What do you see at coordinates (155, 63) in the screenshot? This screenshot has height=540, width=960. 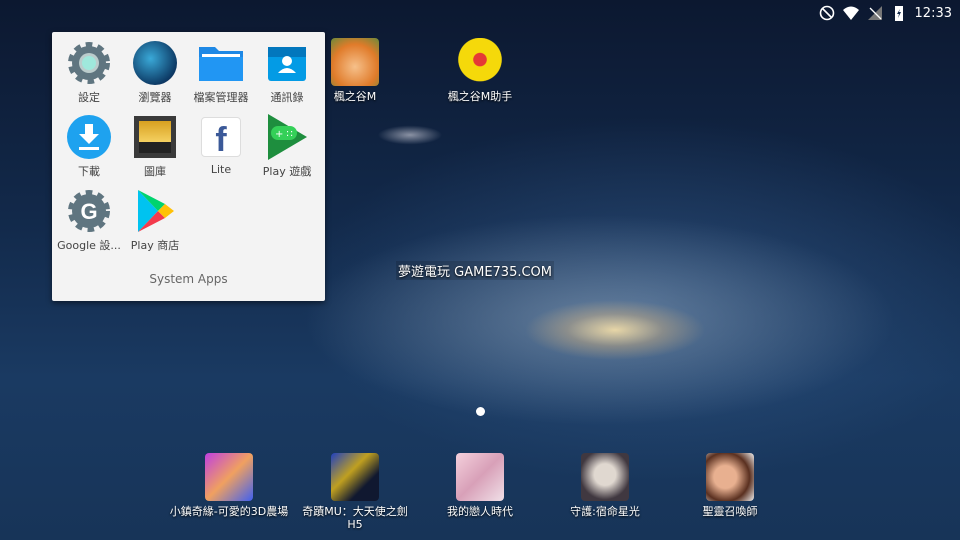 I see `browser-icon` at bounding box center [155, 63].